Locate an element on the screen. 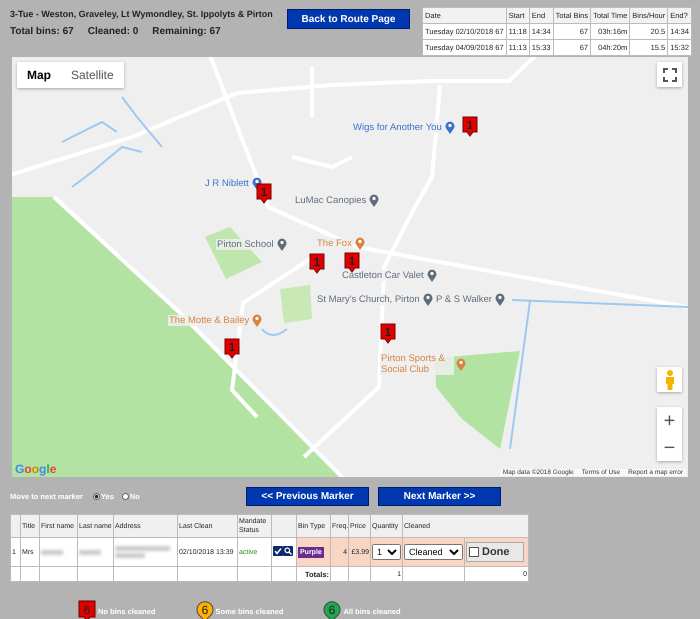 This screenshot has width=700, height=619. previous-marker-button: << Previous Marker is located at coordinates (307, 496).